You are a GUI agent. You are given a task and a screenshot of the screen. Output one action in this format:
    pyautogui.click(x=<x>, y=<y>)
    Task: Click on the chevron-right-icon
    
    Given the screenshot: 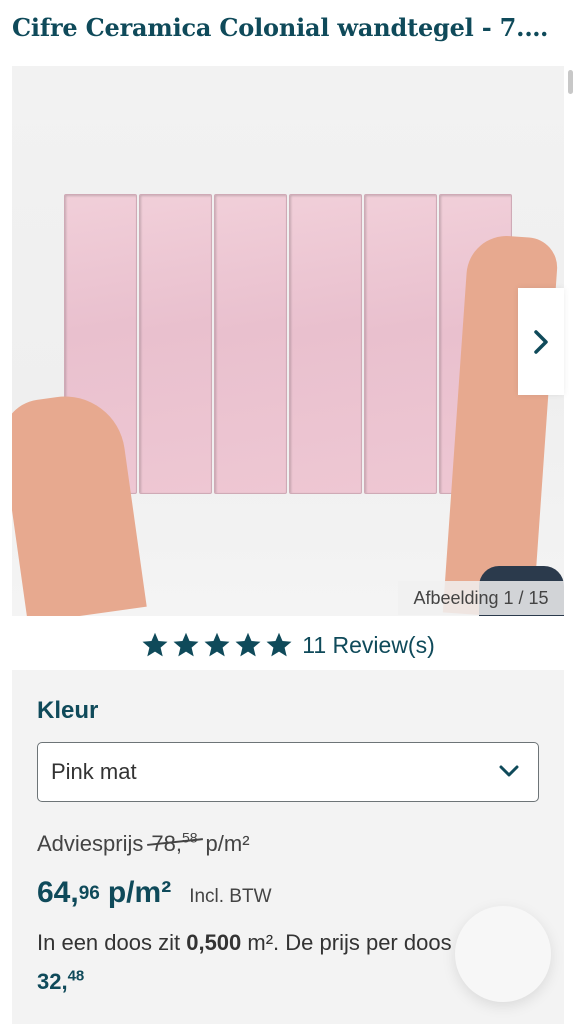 What is the action you would take?
    pyautogui.click(x=541, y=341)
    